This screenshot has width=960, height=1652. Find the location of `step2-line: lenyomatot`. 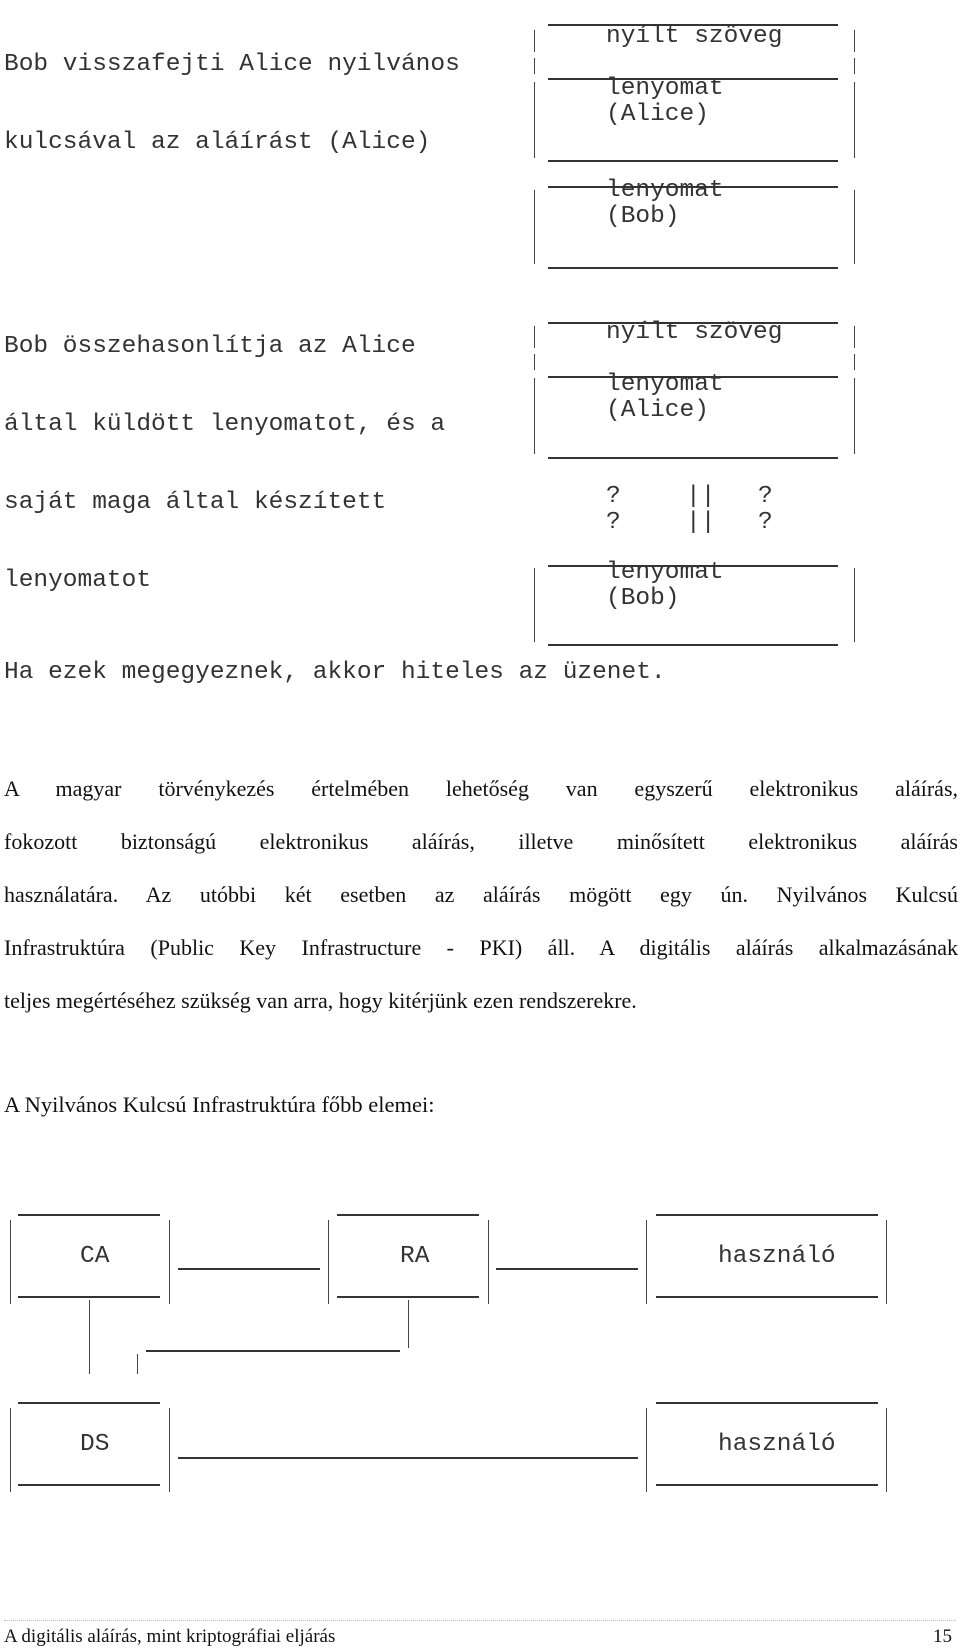

step2-line: lenyomatot is located at coordinates (78, 580).